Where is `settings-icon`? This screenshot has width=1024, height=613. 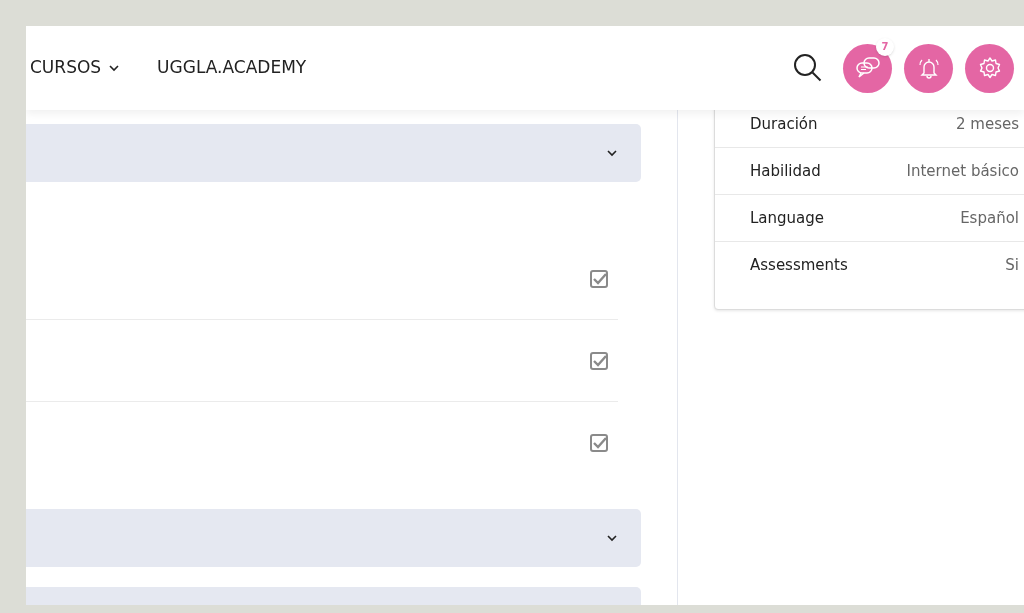
settings-icon is located at coordinates (989, 68).